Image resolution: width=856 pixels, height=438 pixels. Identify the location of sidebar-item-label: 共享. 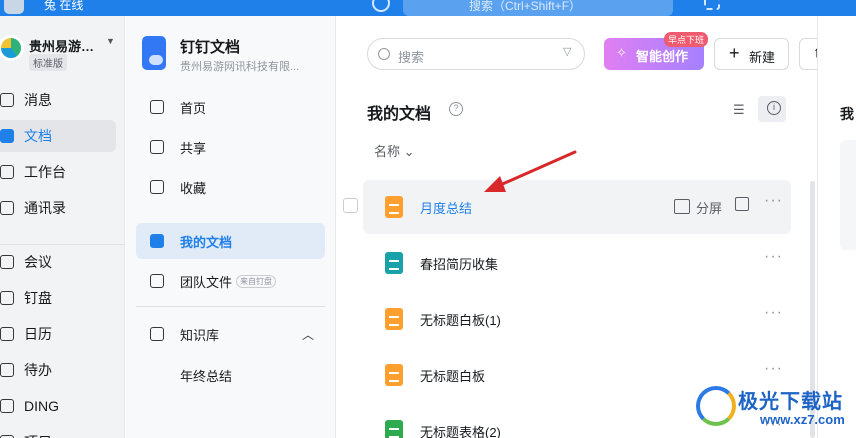
(193, 148).